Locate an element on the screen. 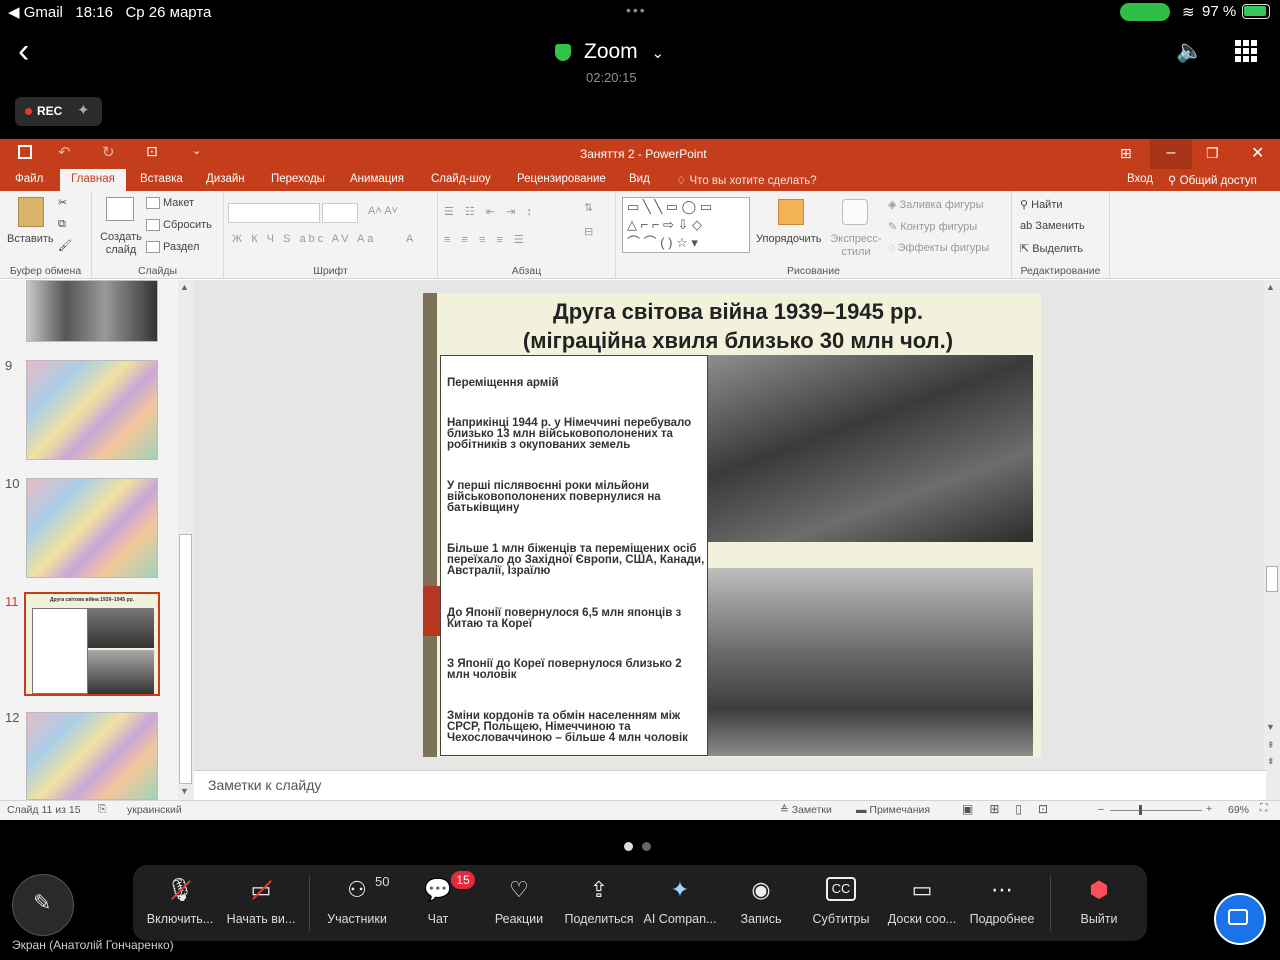  reactions-button: ♡ Реакции is located at coordinates (519, 903).